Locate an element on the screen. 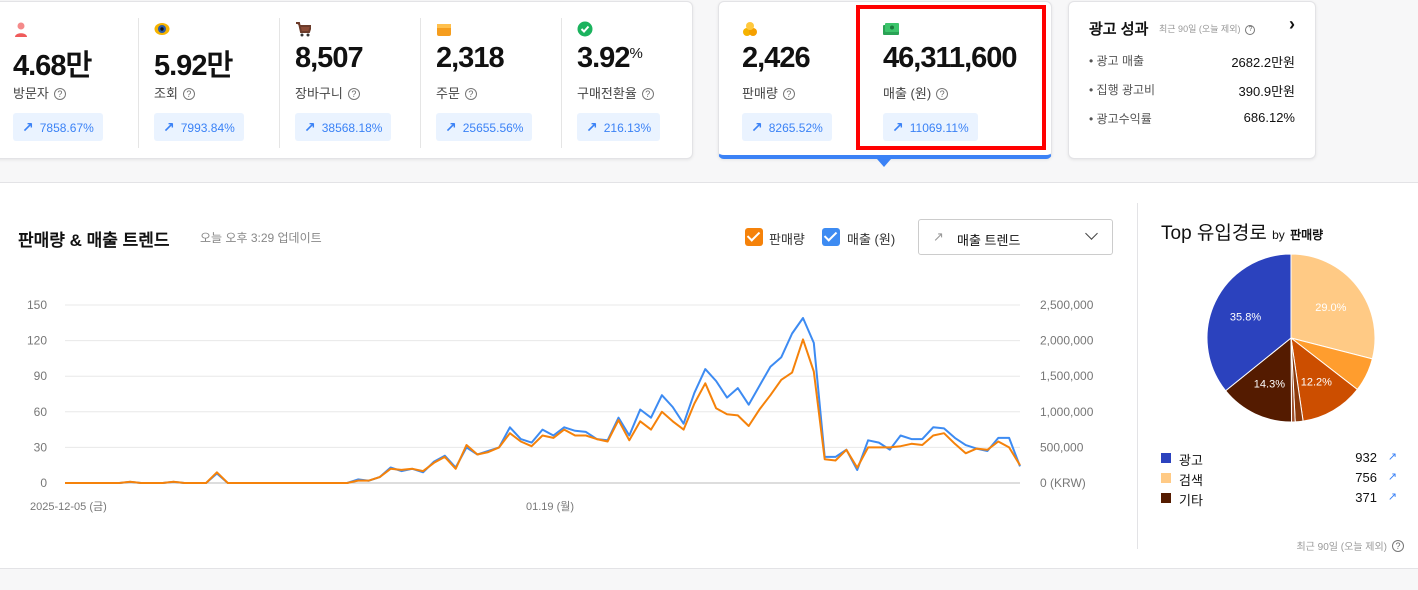  right-tick-label: 500,000 is located at coordinates (1062, 447).